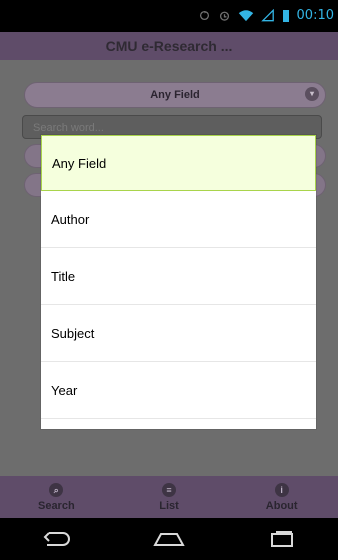  I want to click on field-selector: Any Field ▾, so click(175, 95).